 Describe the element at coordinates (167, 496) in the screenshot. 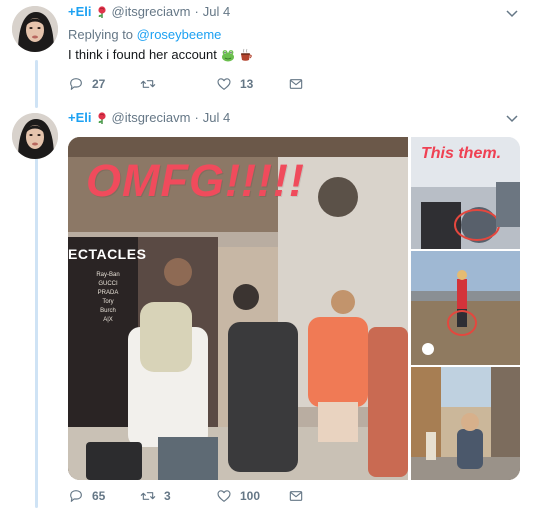

I see `retweet-count: 3` at that location.